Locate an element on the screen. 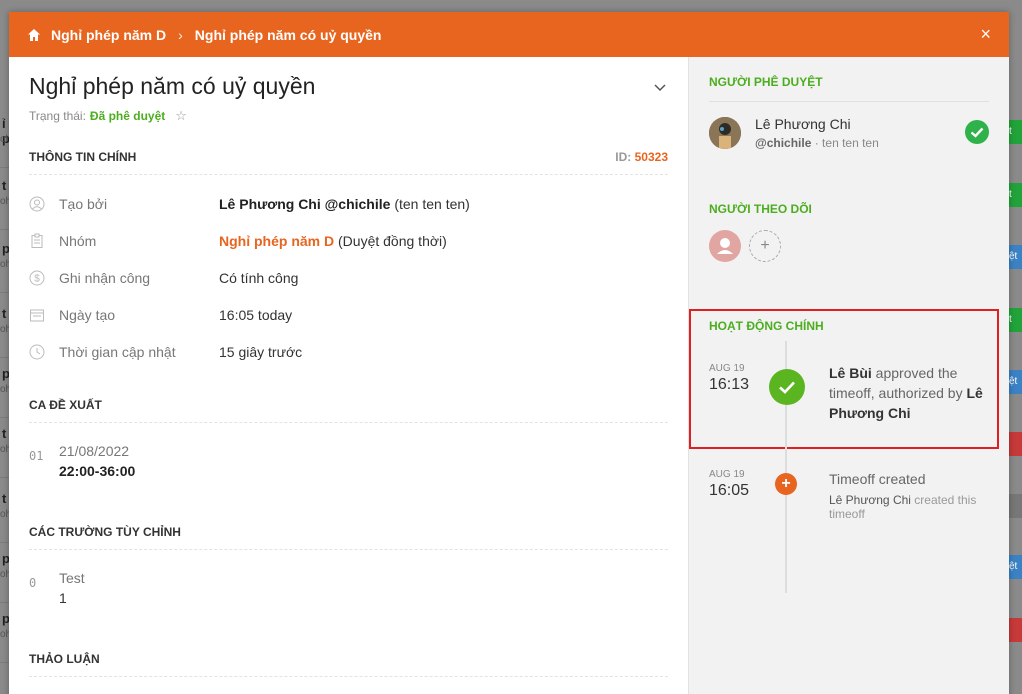  shift-date: 21/08/2022 is located at coordinates (94, 451).